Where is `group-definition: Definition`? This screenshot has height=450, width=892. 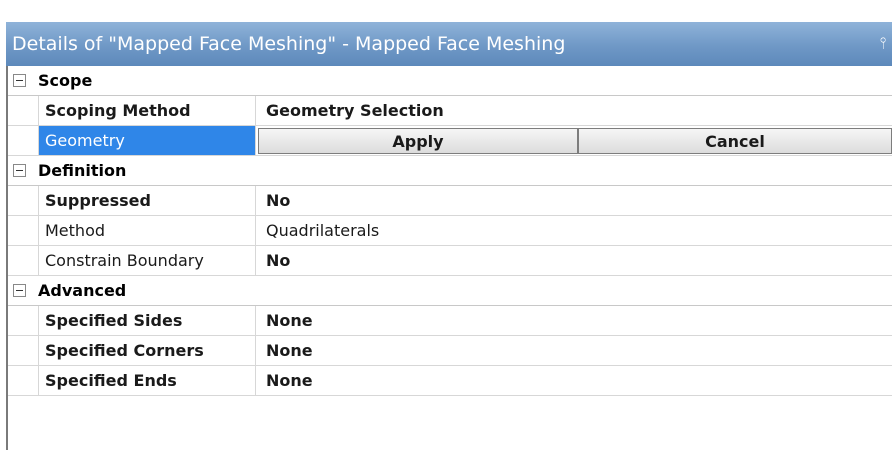 group-definition: Definition is located at coordinates (450, 171).